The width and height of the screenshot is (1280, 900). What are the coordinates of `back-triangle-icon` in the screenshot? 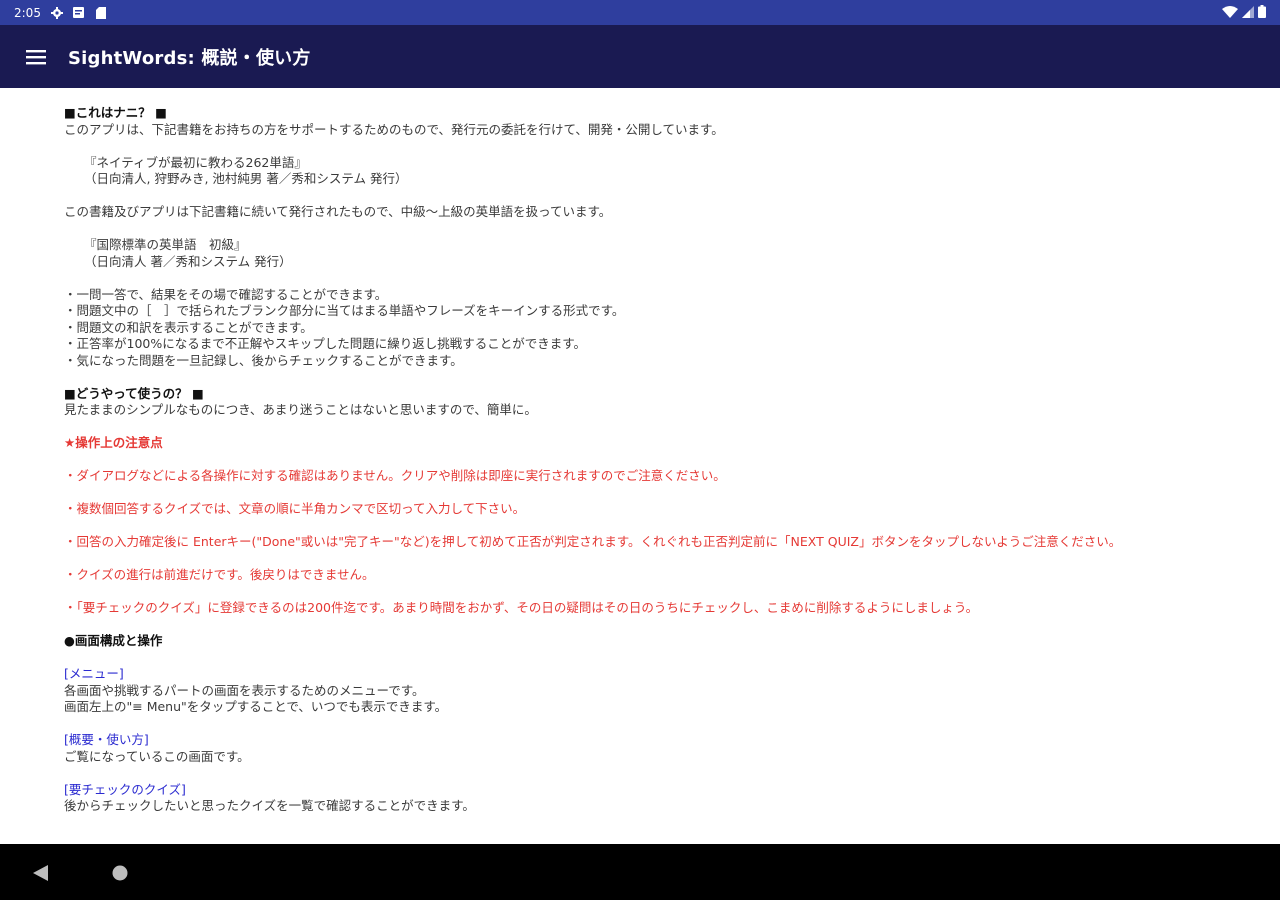 It's located at (40, 873).